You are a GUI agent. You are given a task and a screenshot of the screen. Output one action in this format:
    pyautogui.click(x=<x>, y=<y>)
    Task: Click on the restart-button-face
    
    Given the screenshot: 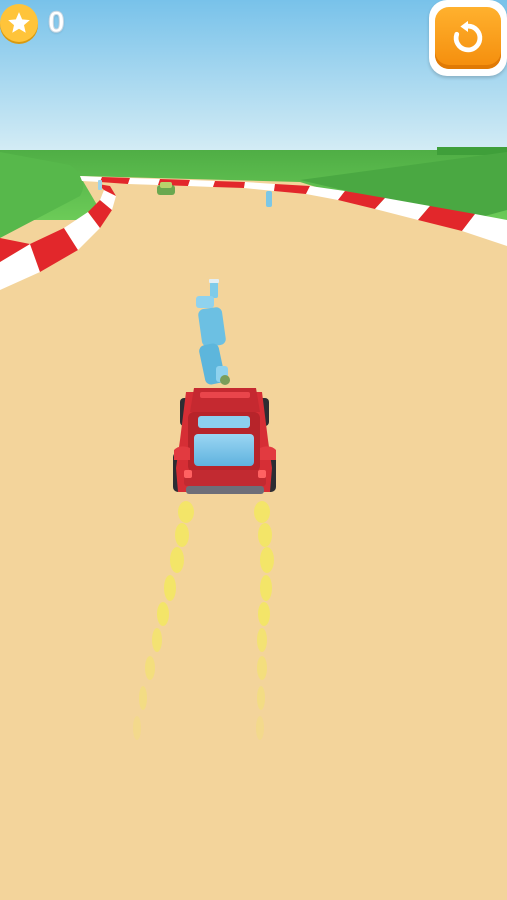 What is the action you would take?
    pyautogui.click(x=468, y=38)
    